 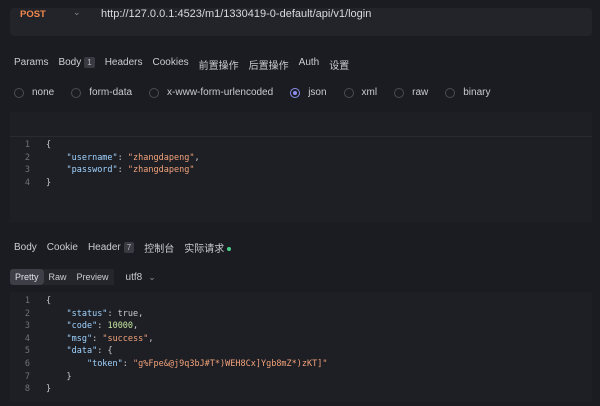 I want to click on encoding-select: utf8, so click(x=134, y=277).